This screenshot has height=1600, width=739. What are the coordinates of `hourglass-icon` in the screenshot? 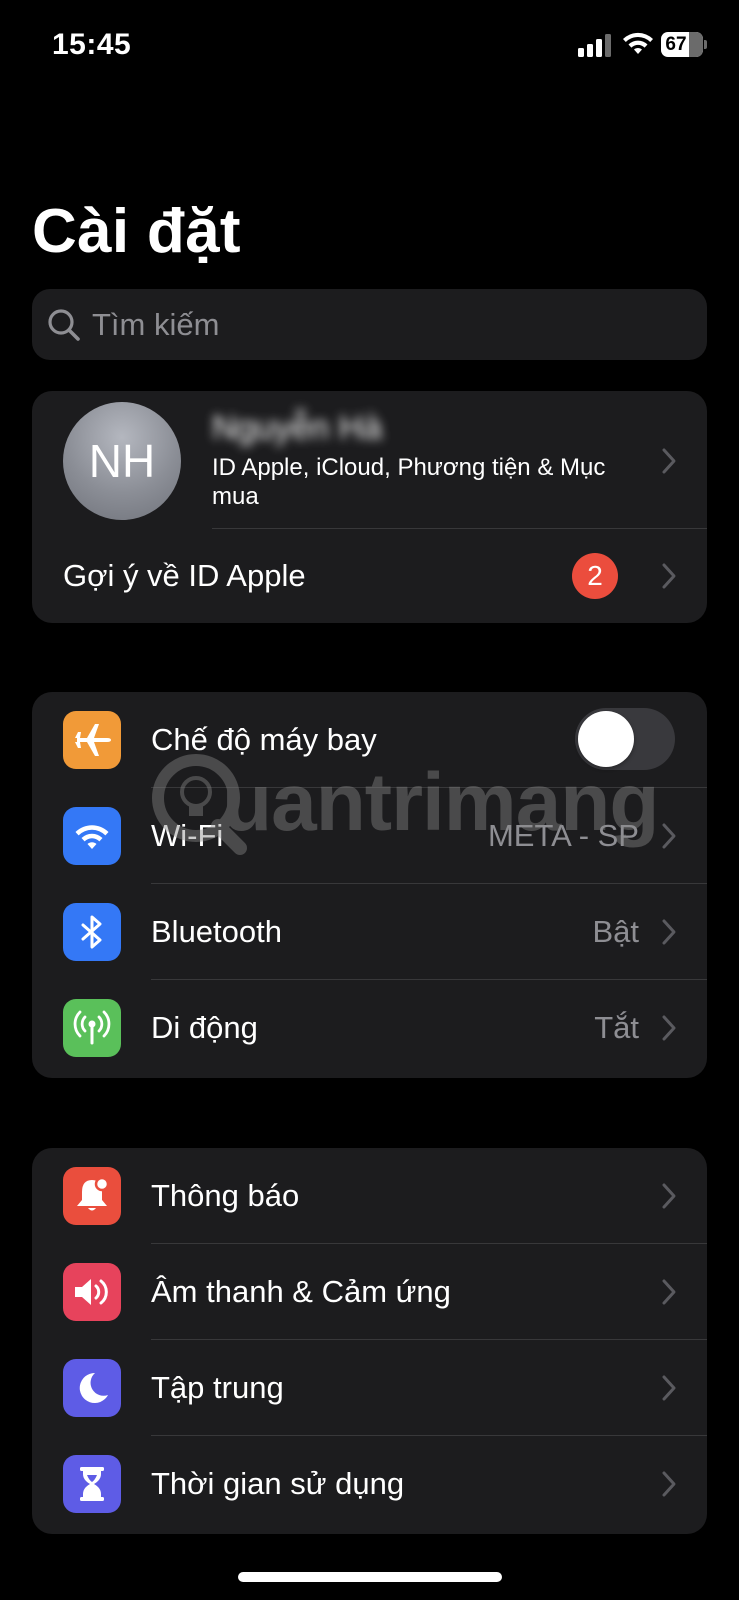 It's located at (92, 1484).